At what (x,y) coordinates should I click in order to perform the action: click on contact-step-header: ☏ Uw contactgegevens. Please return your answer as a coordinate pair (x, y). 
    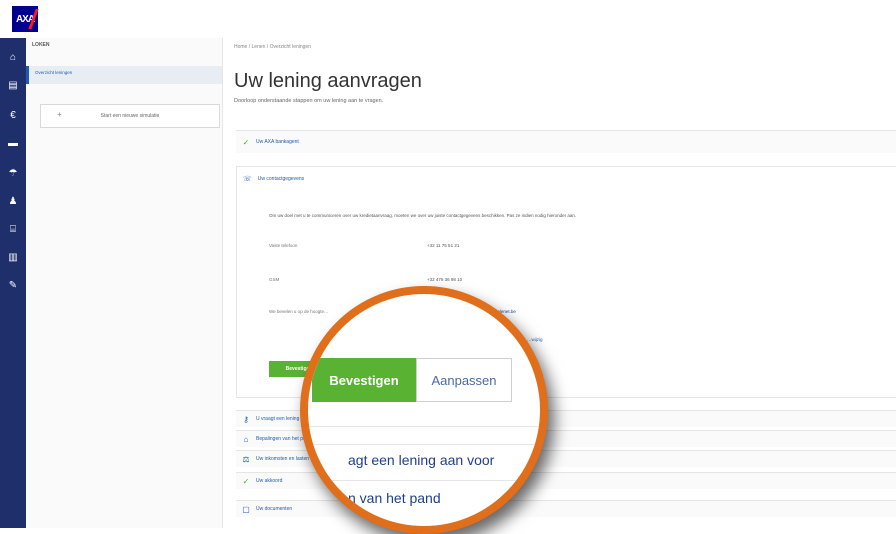
    Looking at the image, I should click on (273, 179).